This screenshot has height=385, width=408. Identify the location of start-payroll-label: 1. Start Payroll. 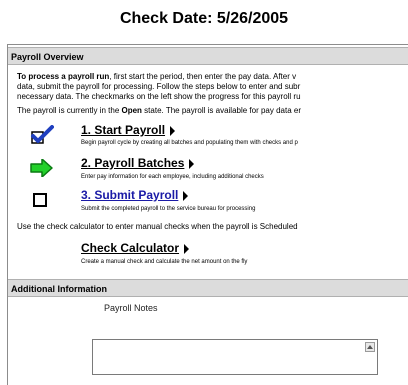
(123, 130).